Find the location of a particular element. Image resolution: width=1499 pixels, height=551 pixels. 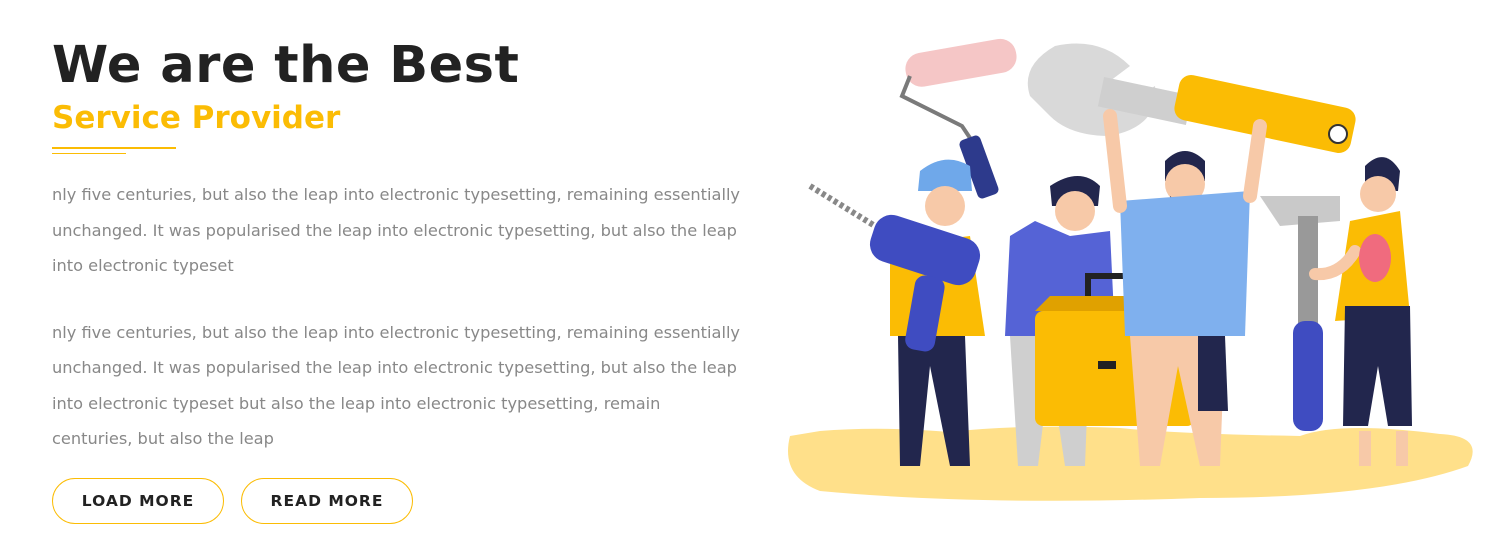

load-more-button: LOAD MORE is located at coordinates (138, 501).